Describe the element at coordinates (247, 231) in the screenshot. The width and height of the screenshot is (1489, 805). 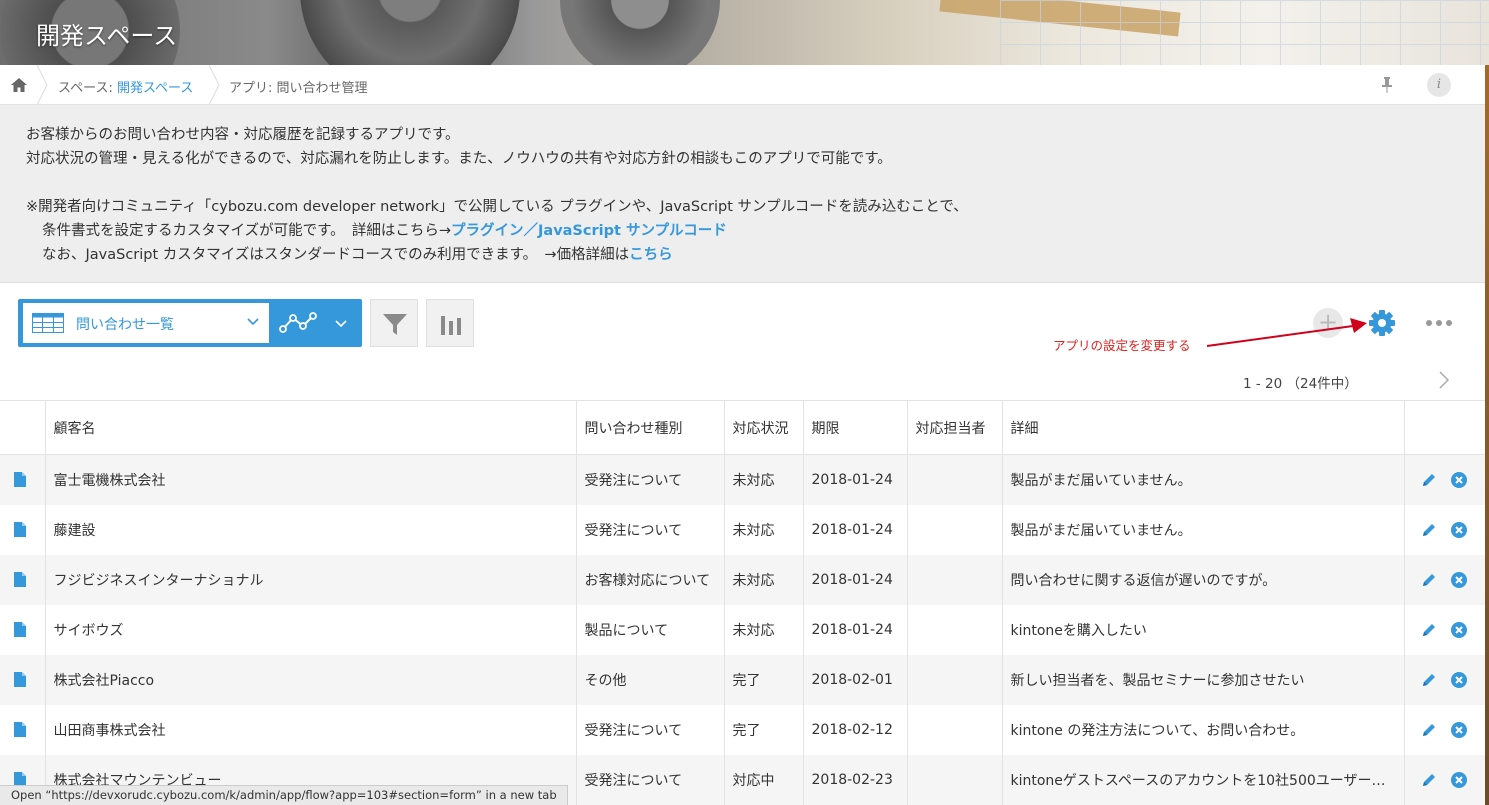
I see `description-text: 条件書式を設定するカスタマイズが可能です。 詳細はこちら→` at that location.